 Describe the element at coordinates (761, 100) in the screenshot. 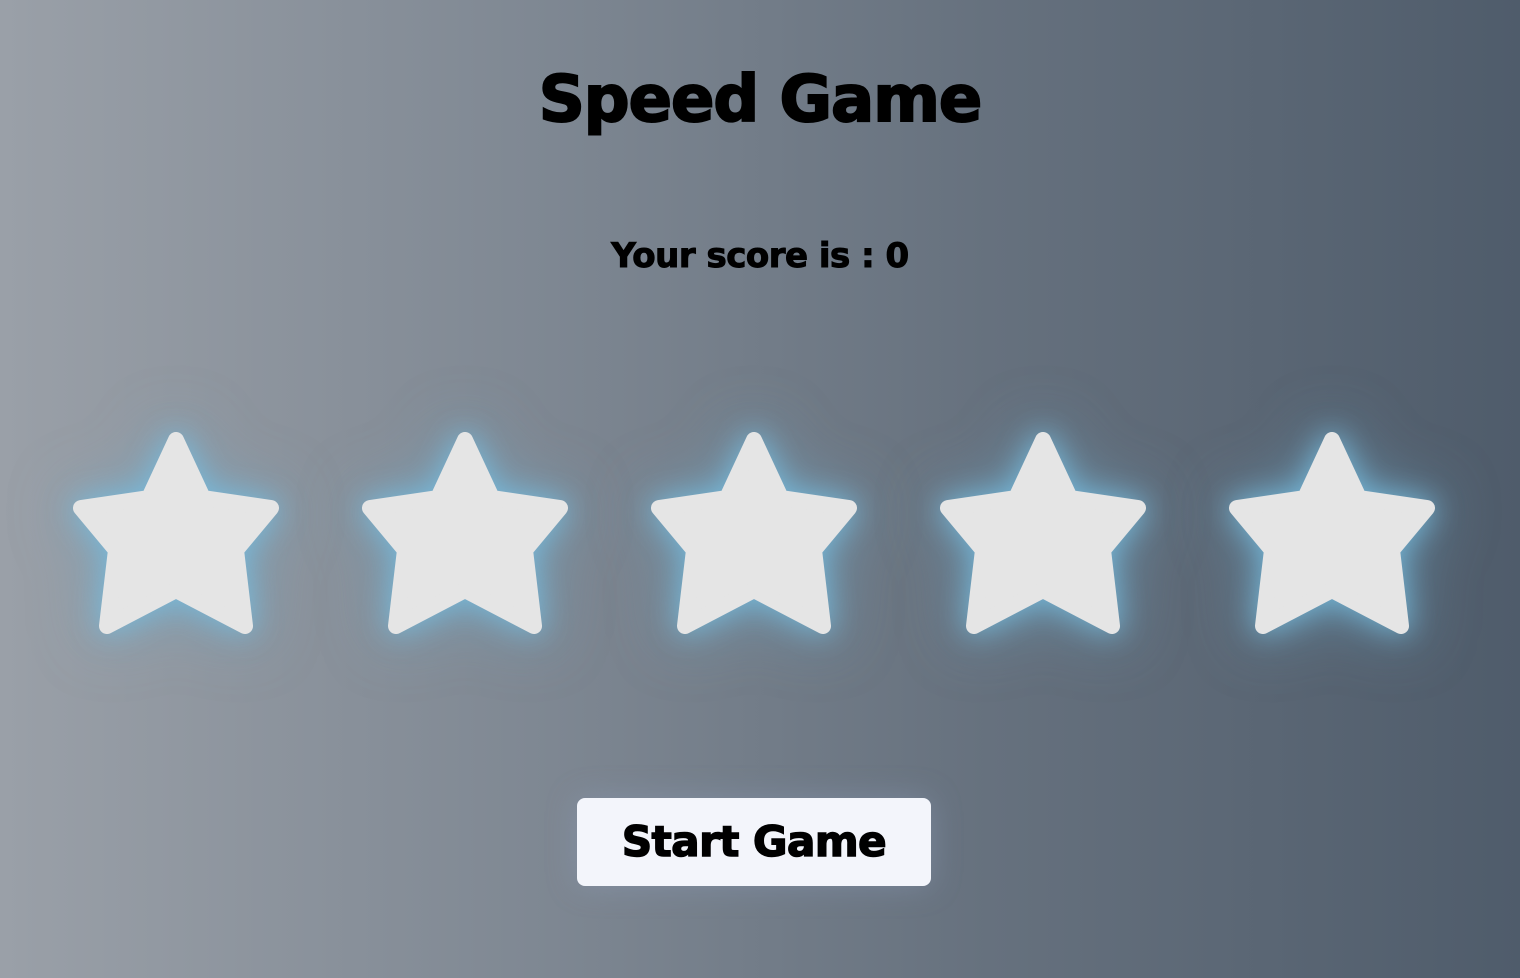

I see `game-title: Speed Game` at that location.